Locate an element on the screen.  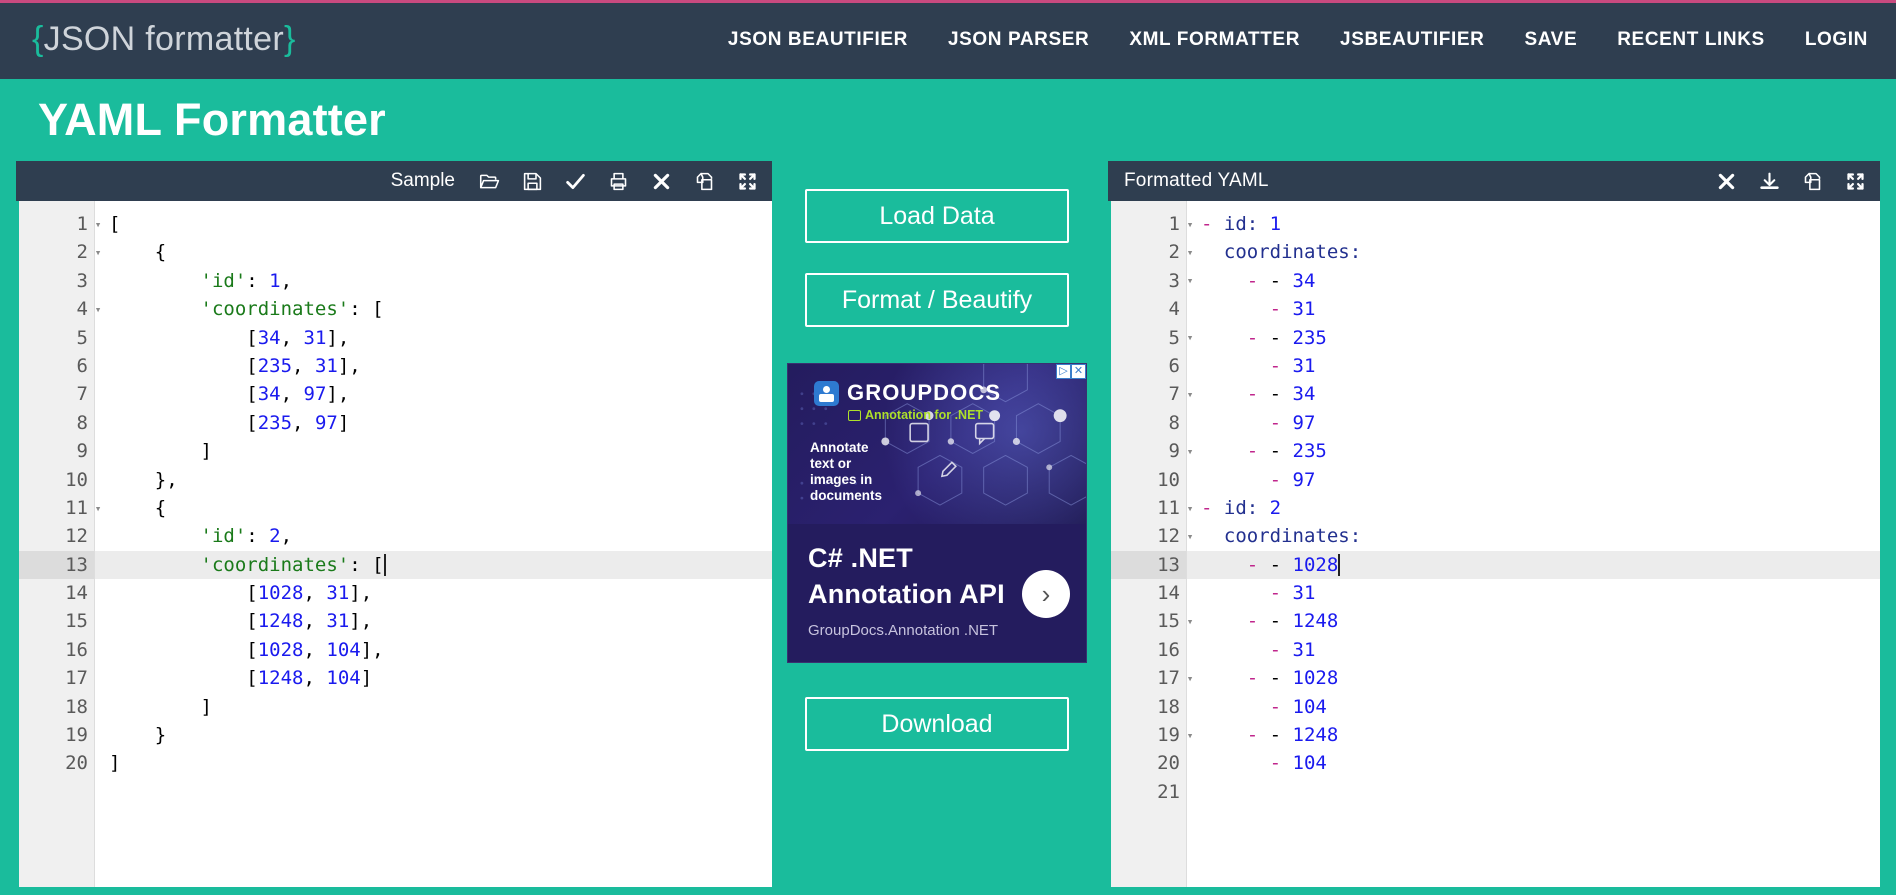
output_panel-line-number: 2 ▾ is located at coordinates (1152, 252).